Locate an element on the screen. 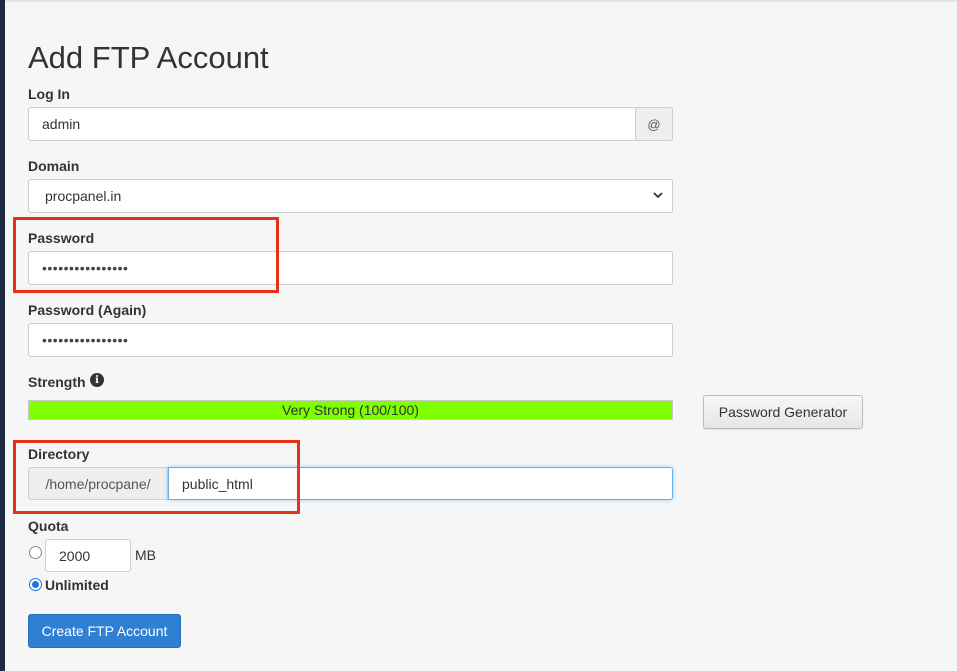 The width and height of the screenshot is (957, 671). quota-value-input: 2000 is located at coordinates (88, 555).